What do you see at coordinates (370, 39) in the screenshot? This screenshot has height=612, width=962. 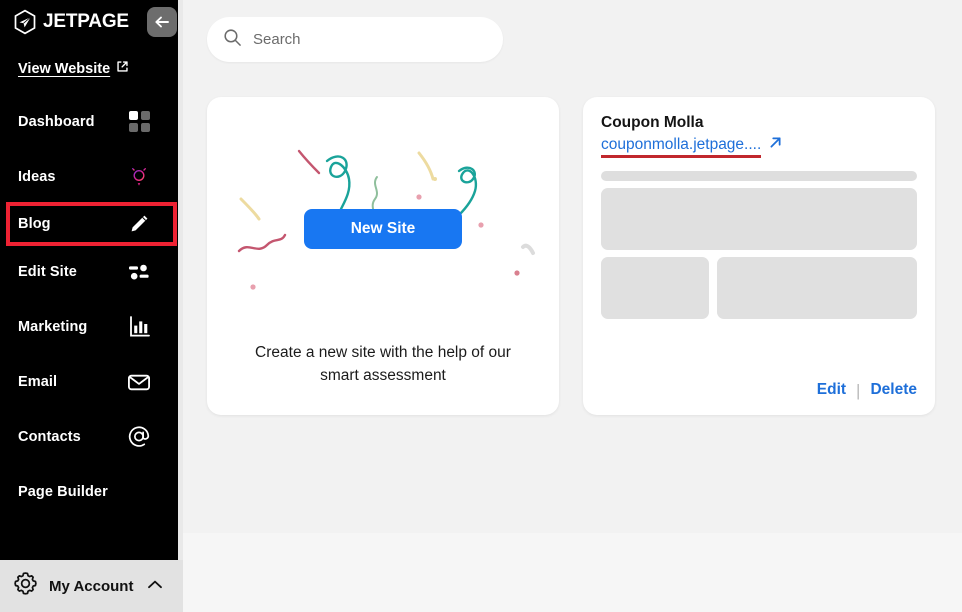 I see `search-input` at bounding box center [370, 39].